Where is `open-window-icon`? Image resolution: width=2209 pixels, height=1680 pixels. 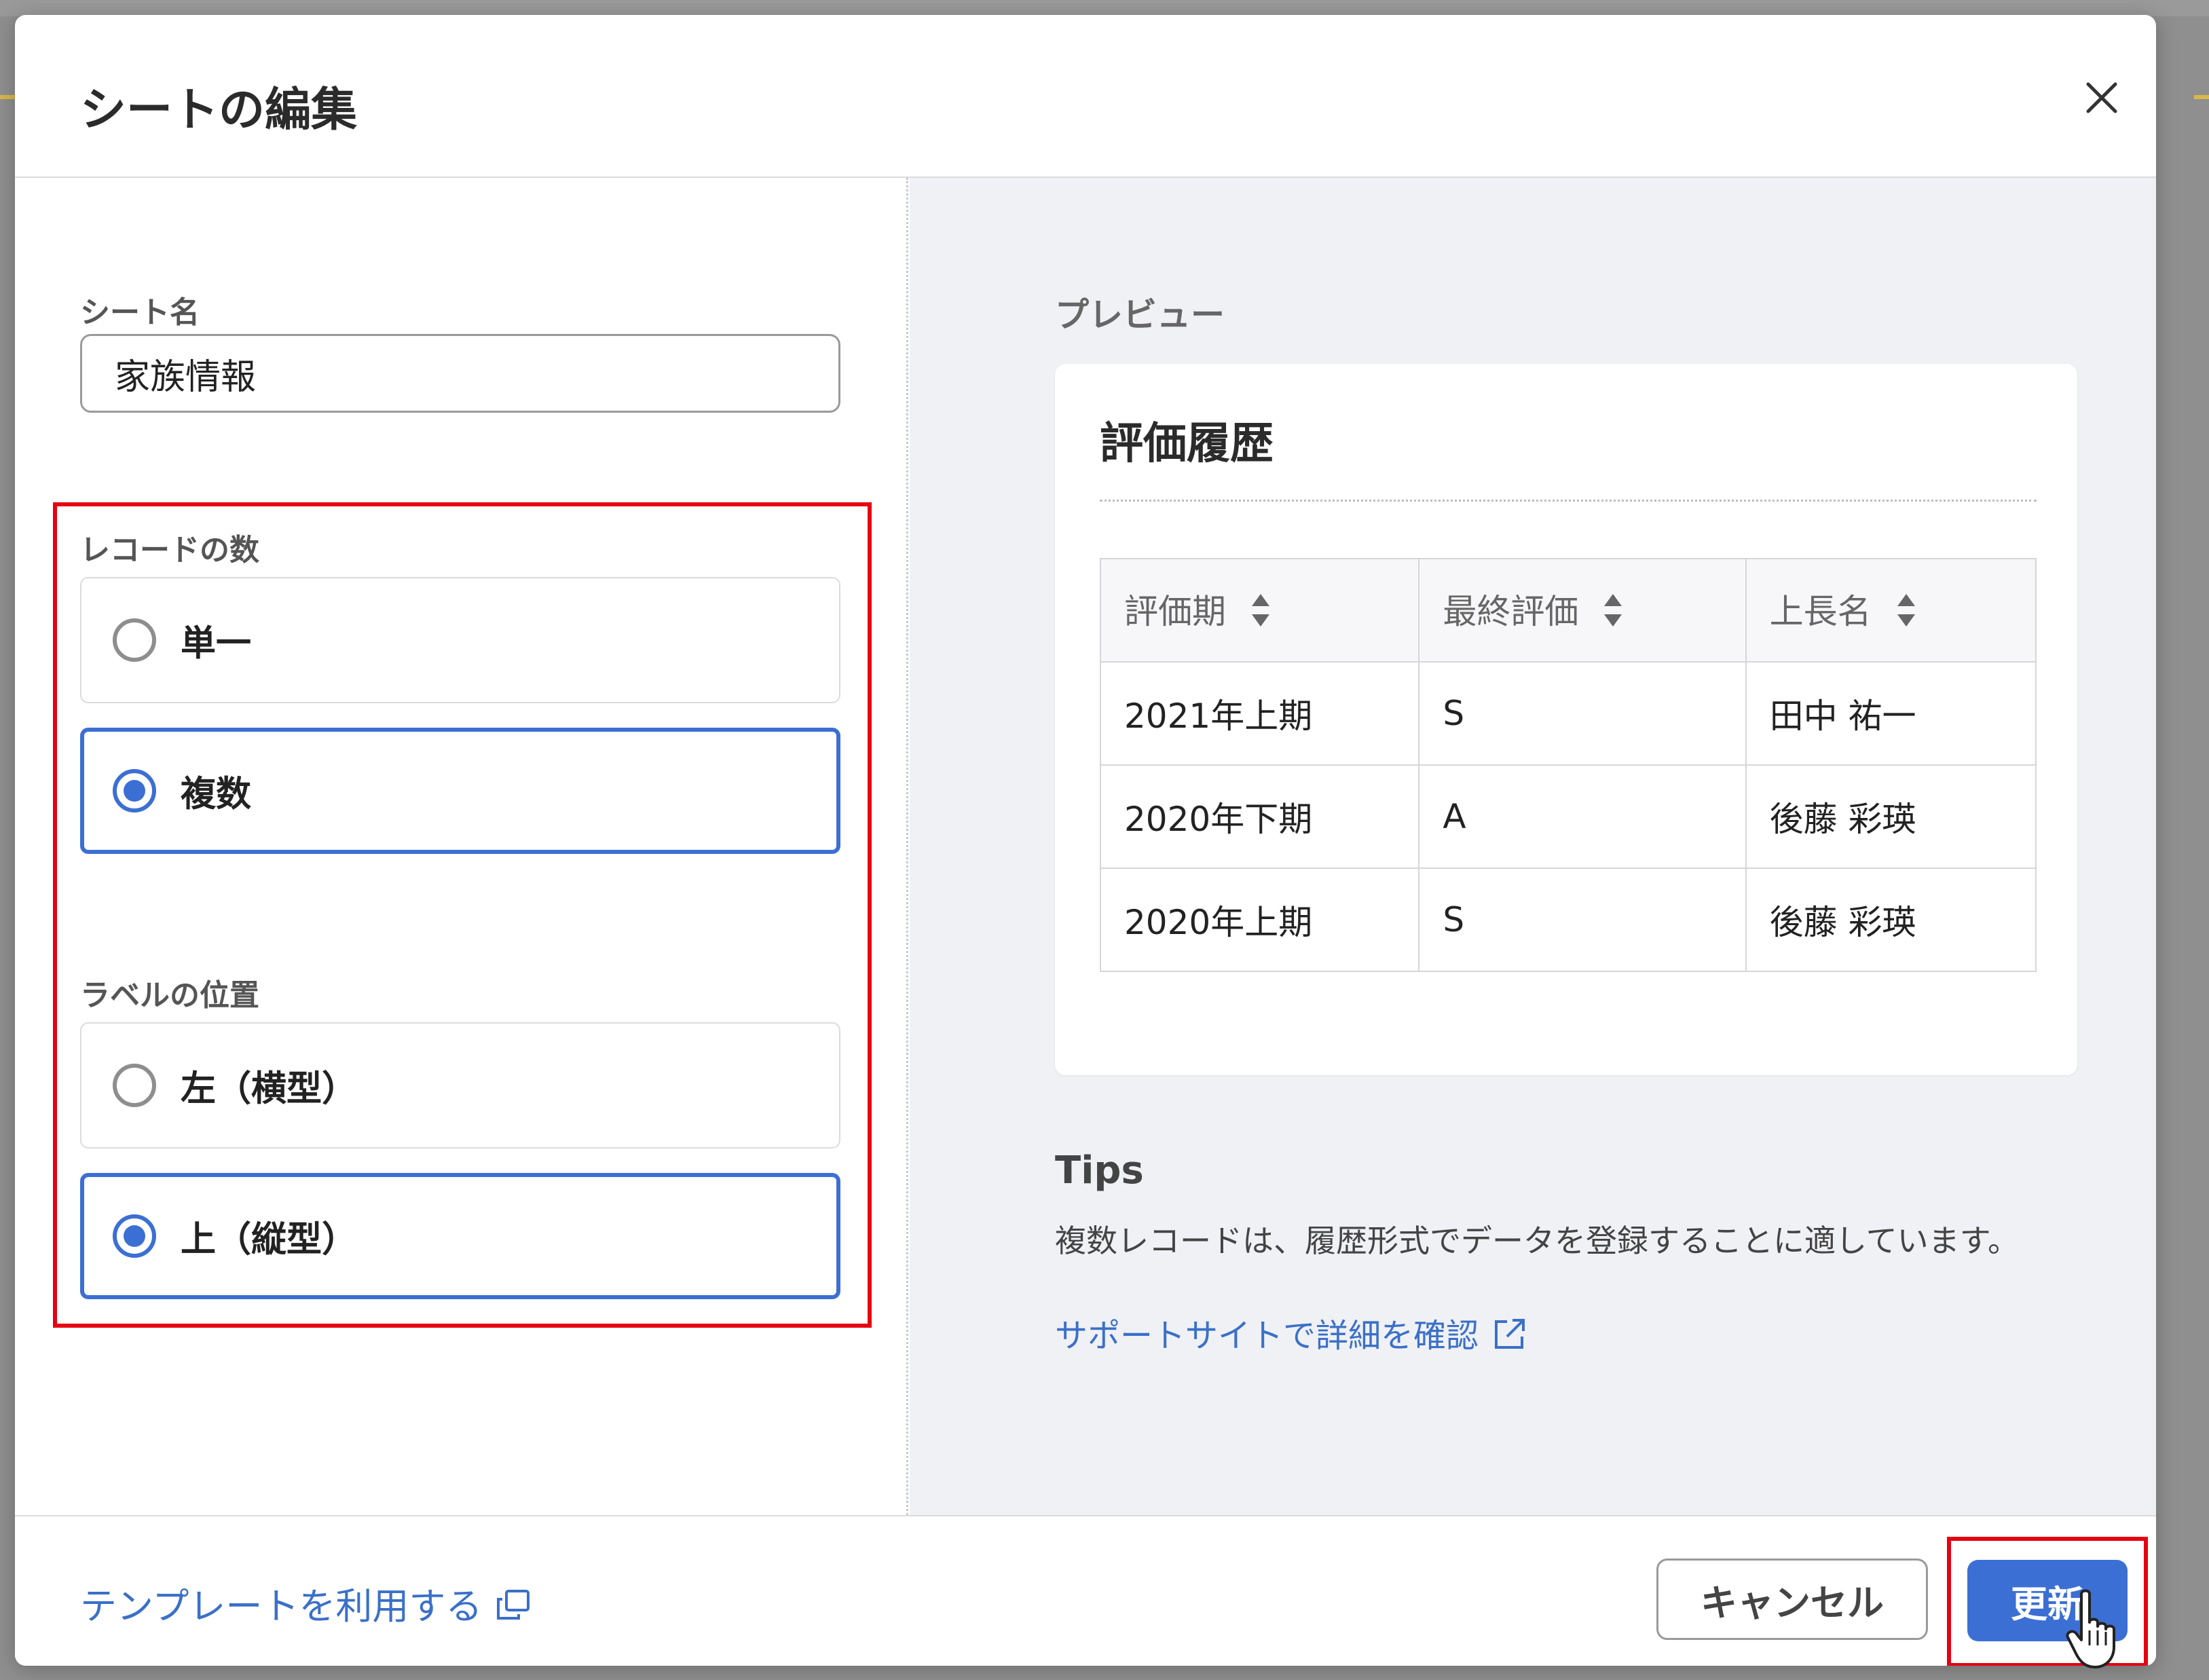
open-window-icon is located at coordinates (513, 1609).